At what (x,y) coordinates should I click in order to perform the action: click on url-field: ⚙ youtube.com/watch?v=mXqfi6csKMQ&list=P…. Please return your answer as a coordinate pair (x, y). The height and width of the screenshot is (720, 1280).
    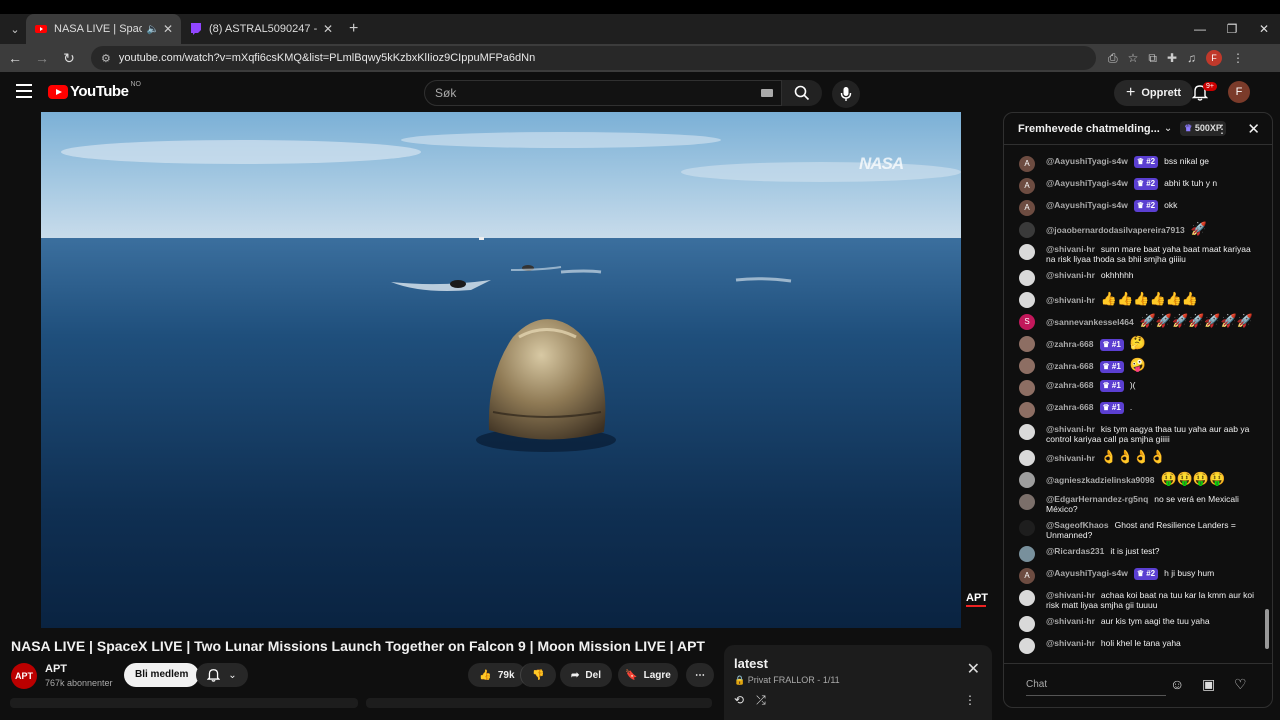
    Looking at the image, I should click on (593, 58).